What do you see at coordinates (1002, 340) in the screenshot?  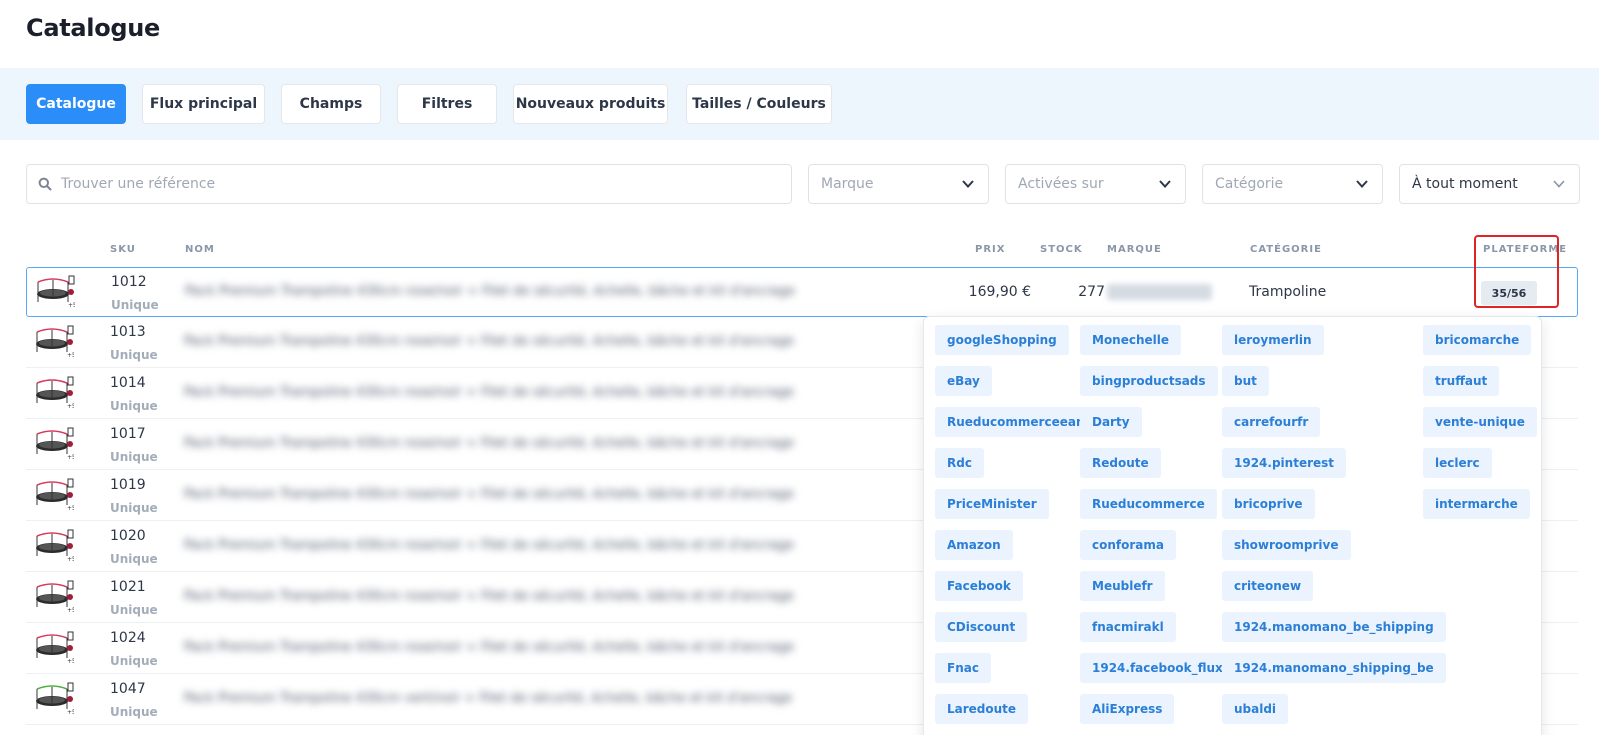 I see `platform-chip: googleShopping` at bounding box center [1002, 340].